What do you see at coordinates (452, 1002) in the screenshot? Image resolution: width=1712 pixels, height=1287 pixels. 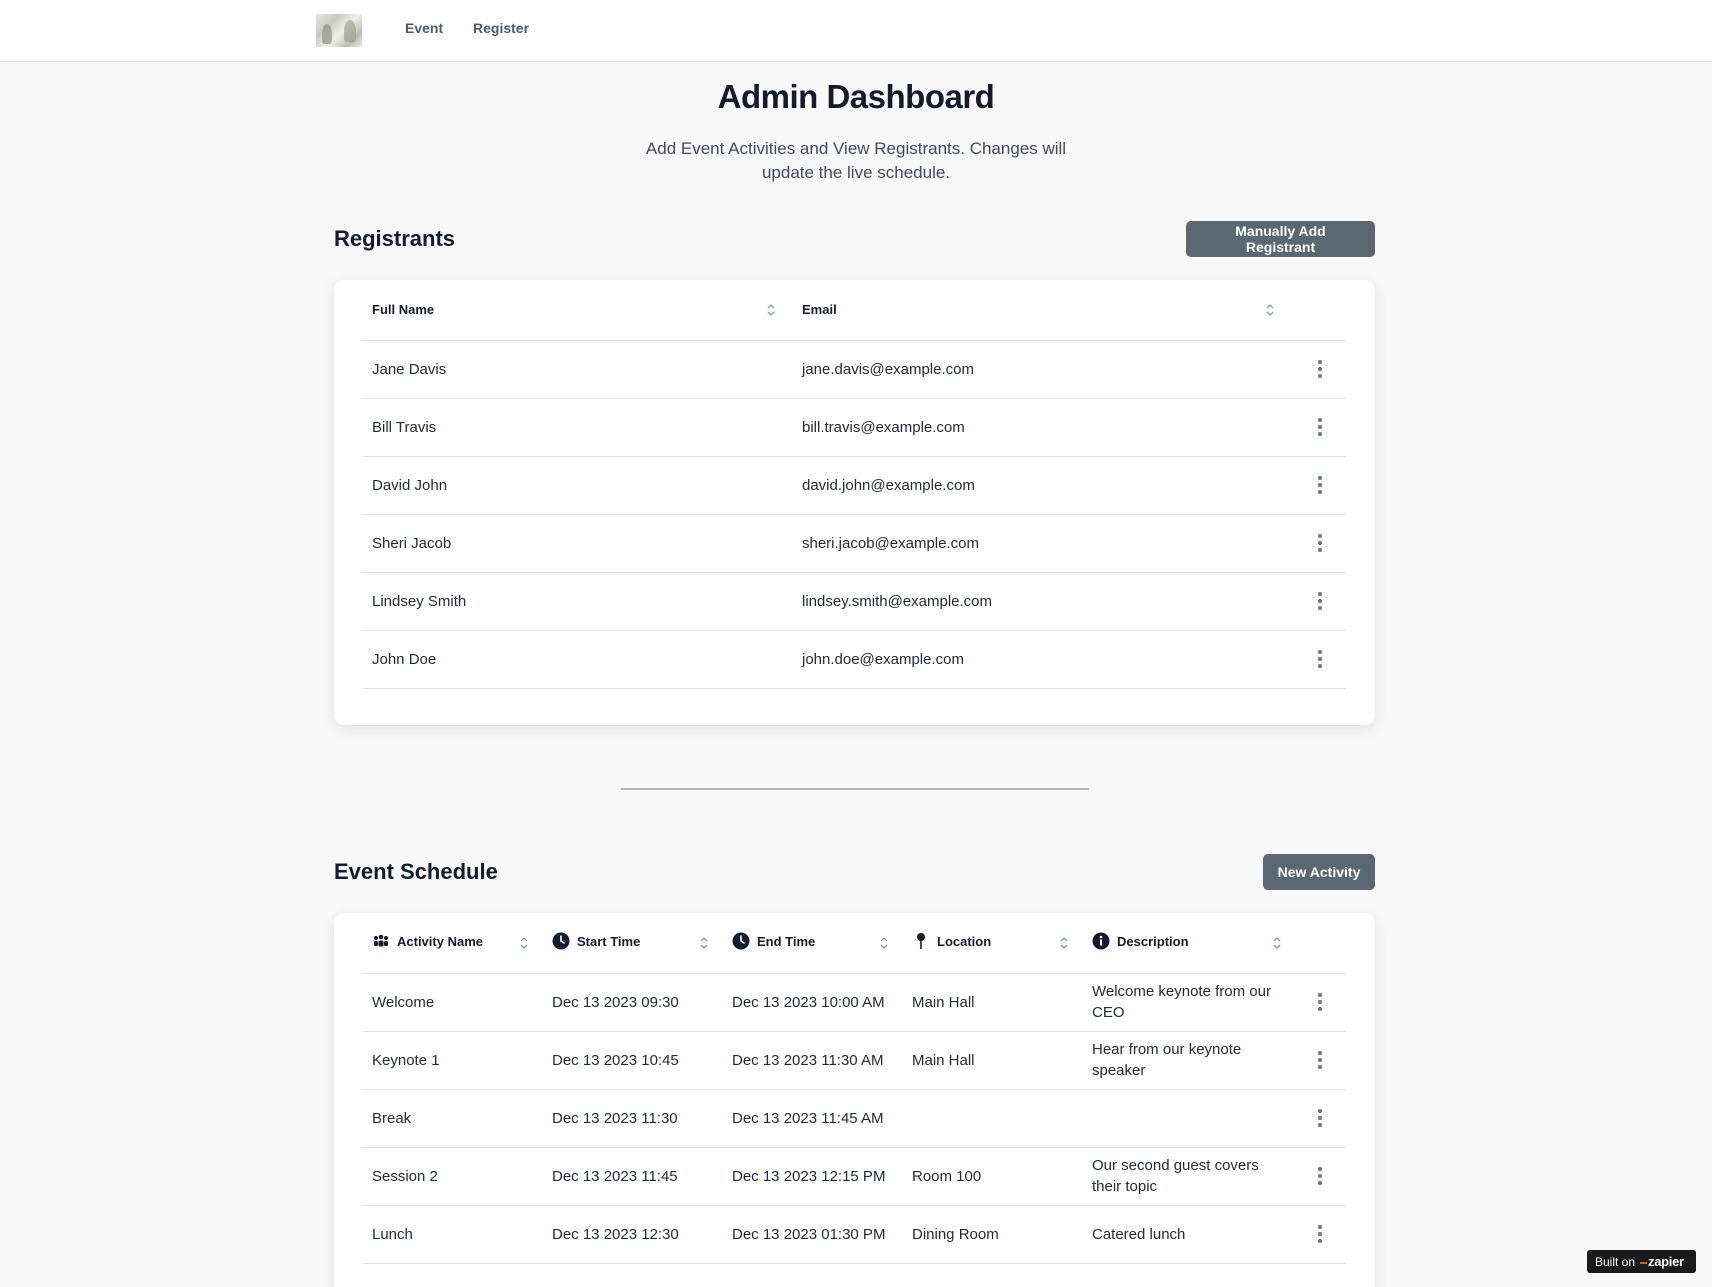 I see `activity-name: Welcome` at bounding box center [452, 1002].